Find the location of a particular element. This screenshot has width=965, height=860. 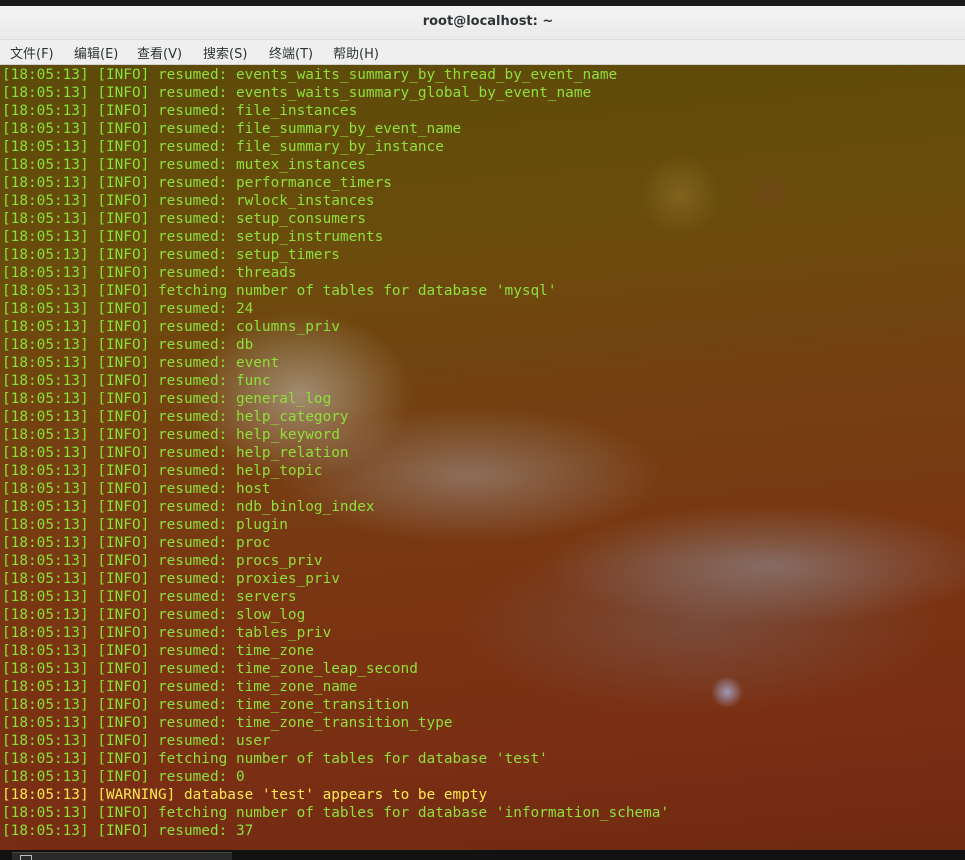

log-line: [18:05:13] [INFO] resumed: user is located at coordinates (335, 741).